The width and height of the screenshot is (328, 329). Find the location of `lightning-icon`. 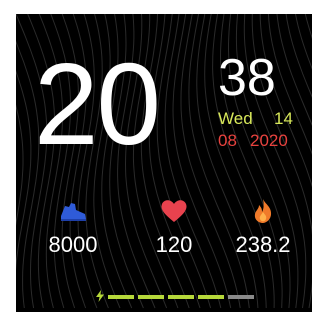

lightning-icon is located at coordinates (100, 296).